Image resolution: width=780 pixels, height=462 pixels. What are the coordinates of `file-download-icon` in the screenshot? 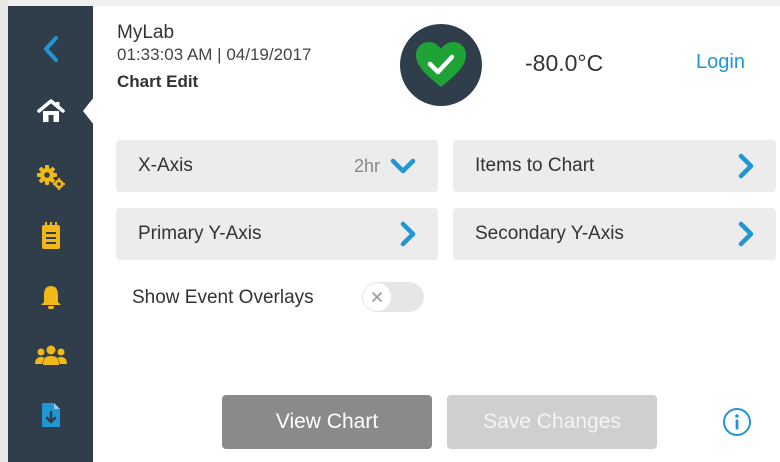 It's located at (50, 415).